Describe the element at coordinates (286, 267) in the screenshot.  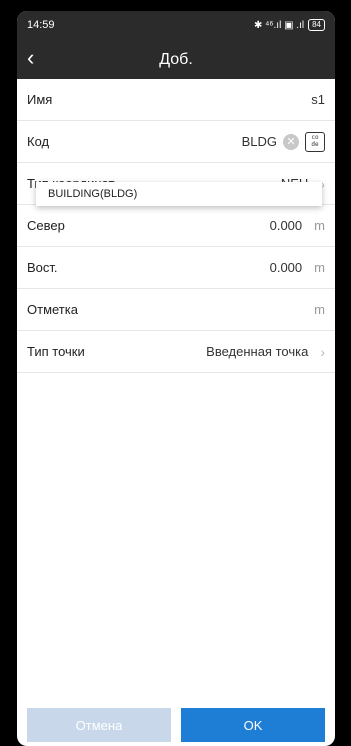
I see `east-input: 0.000` at that location.